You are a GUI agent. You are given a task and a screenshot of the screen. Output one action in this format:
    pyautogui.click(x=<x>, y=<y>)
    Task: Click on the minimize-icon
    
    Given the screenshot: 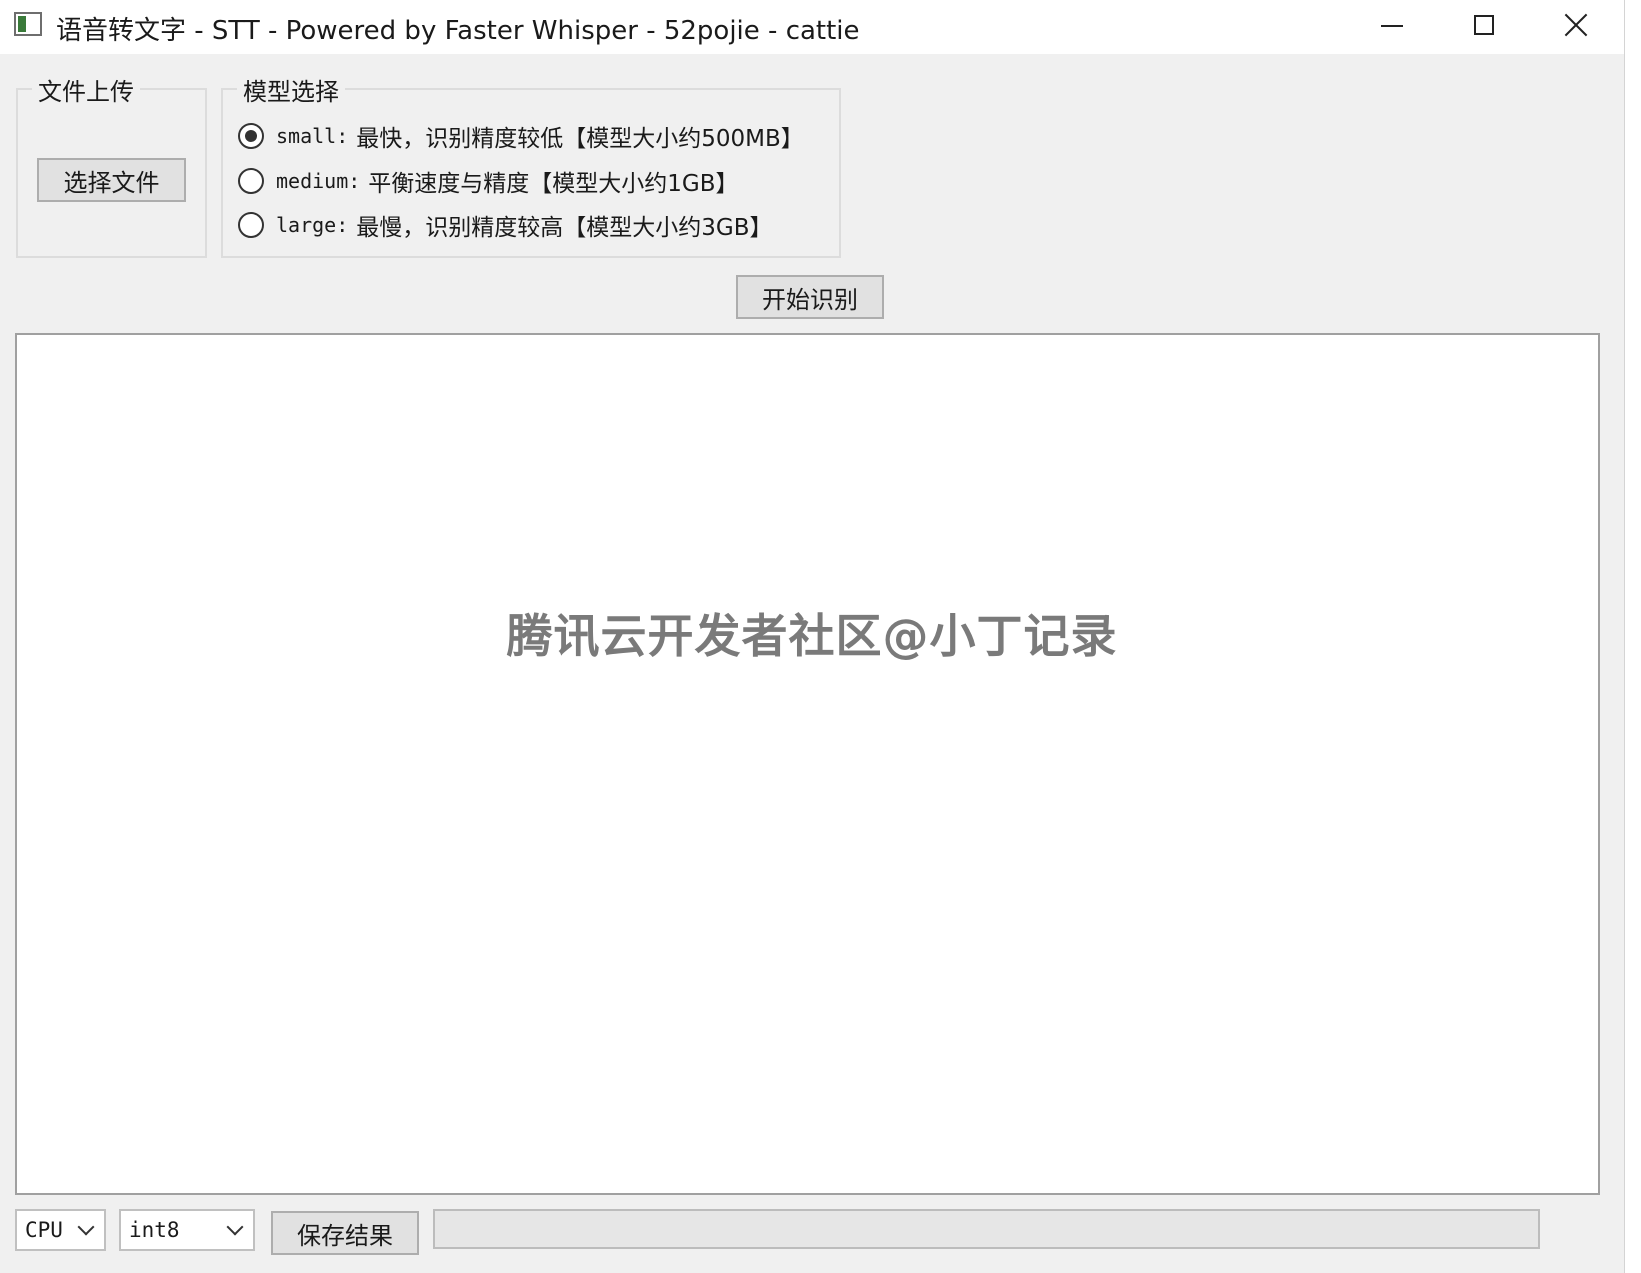 What is the action you would take?
    pyautogui.click(x=1392, y=26)
    